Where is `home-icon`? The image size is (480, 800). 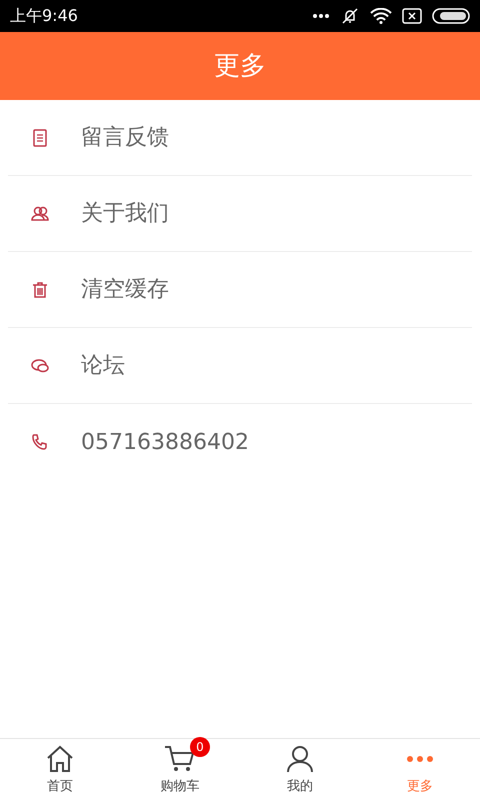 home-icon is located at coordinates (60, 758).